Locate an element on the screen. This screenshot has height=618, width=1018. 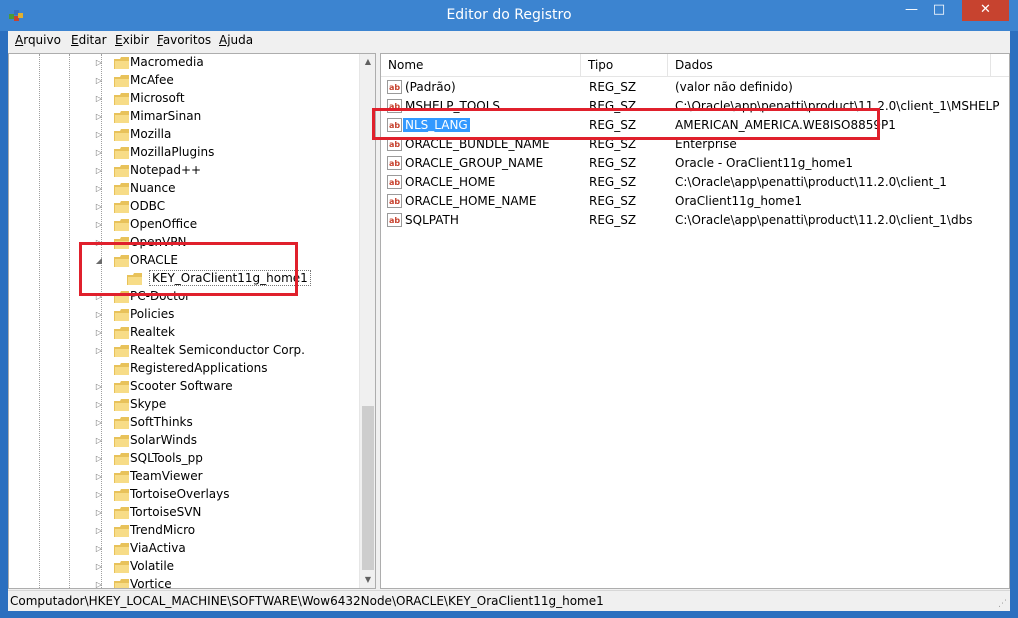
tree-item: ▷ Macromedia is located at coordinates (184, 63).